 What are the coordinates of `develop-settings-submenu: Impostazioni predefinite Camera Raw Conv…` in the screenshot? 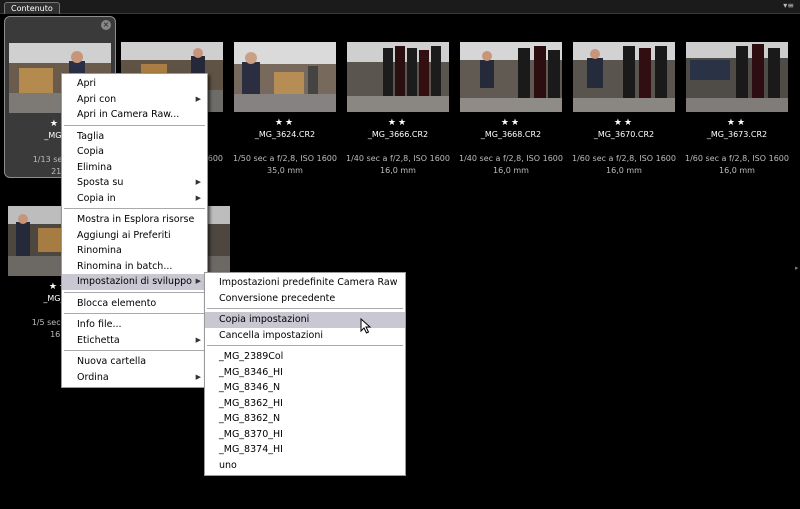 It's located at (305, 374).